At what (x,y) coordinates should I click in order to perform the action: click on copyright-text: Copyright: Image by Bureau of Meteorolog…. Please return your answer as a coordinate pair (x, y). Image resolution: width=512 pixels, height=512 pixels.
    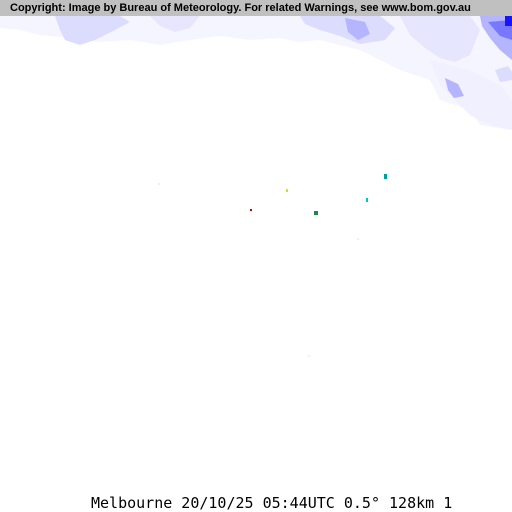
    Looking at the image, I should click on (240, 8).